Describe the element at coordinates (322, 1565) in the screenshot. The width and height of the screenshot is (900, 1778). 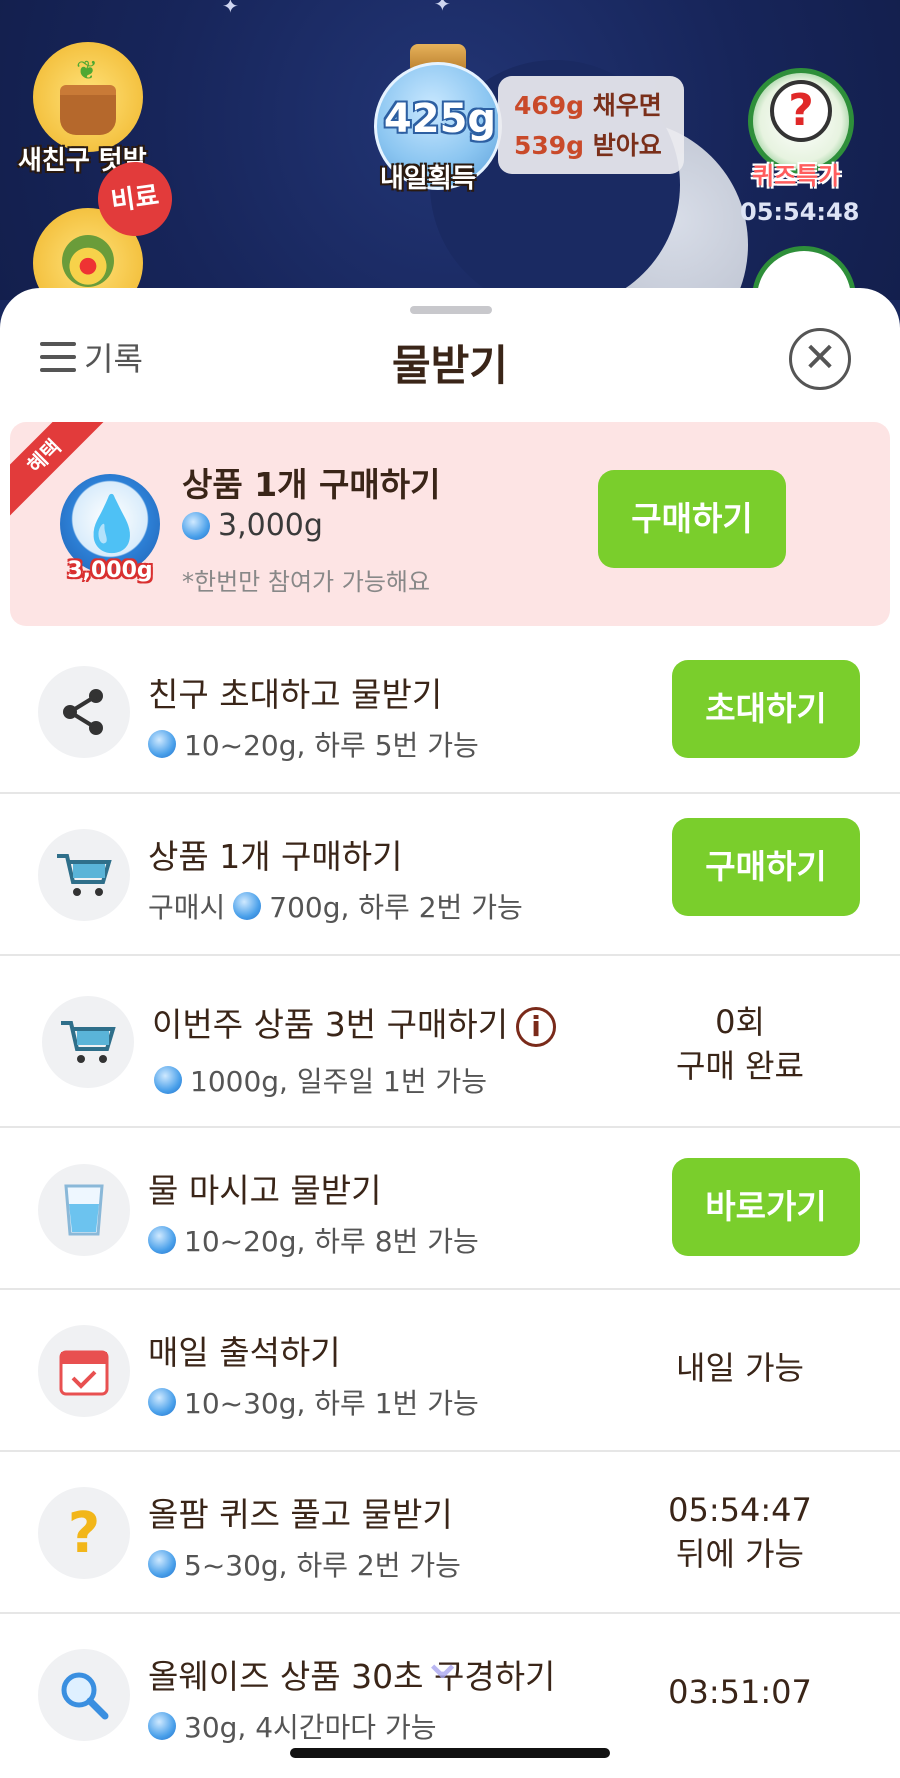
I see `task-reward-text: 5~30g, 하루 2번 가능` at that location.